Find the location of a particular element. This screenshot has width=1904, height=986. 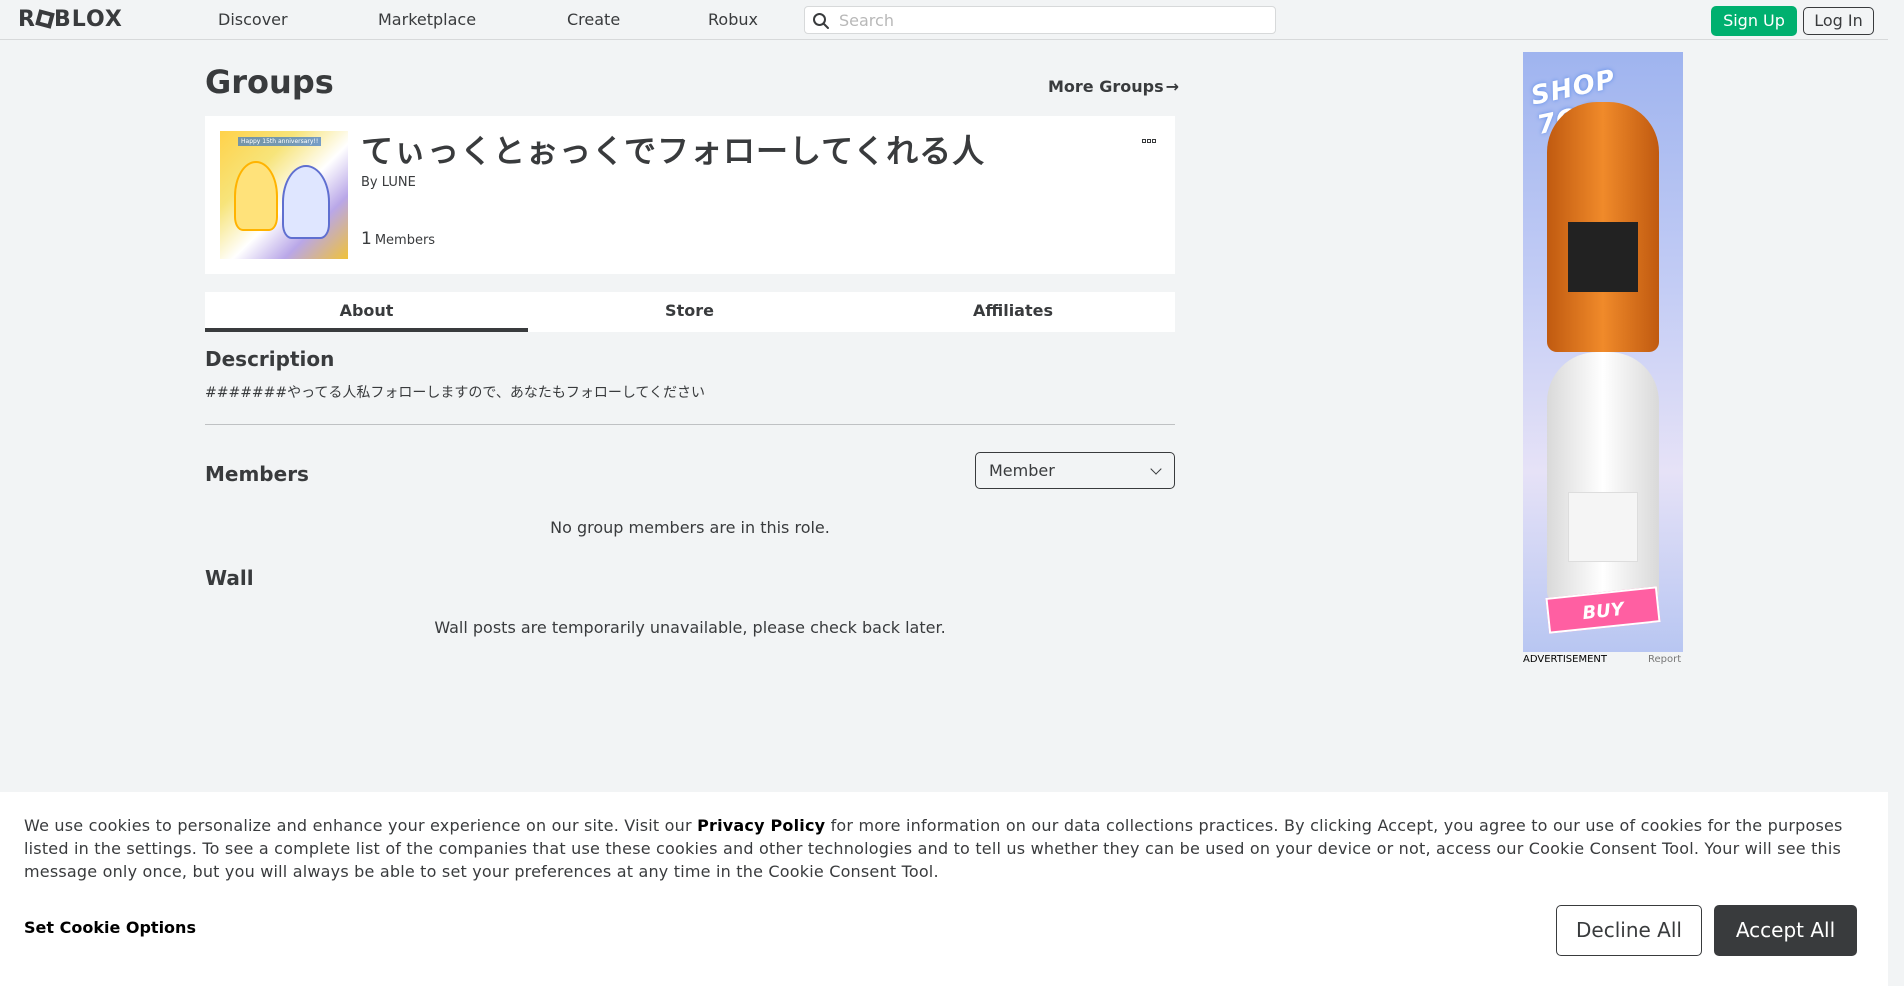

tab-affiliates: Affiliates is located at coordinates (1013, 312).